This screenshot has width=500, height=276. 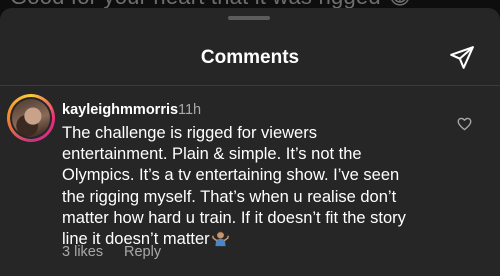 What do you see at coordinates (462, 57) in the screenshot?
I see `send-icon` at bounding box center [462, 57].